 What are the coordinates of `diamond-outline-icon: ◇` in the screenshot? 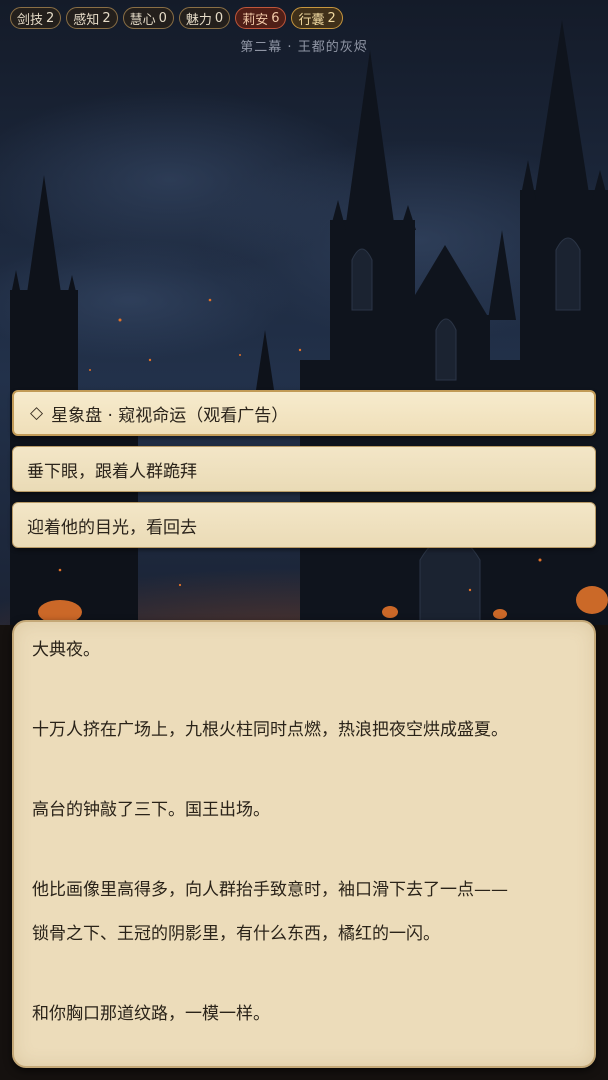 It's located at (37, 413).